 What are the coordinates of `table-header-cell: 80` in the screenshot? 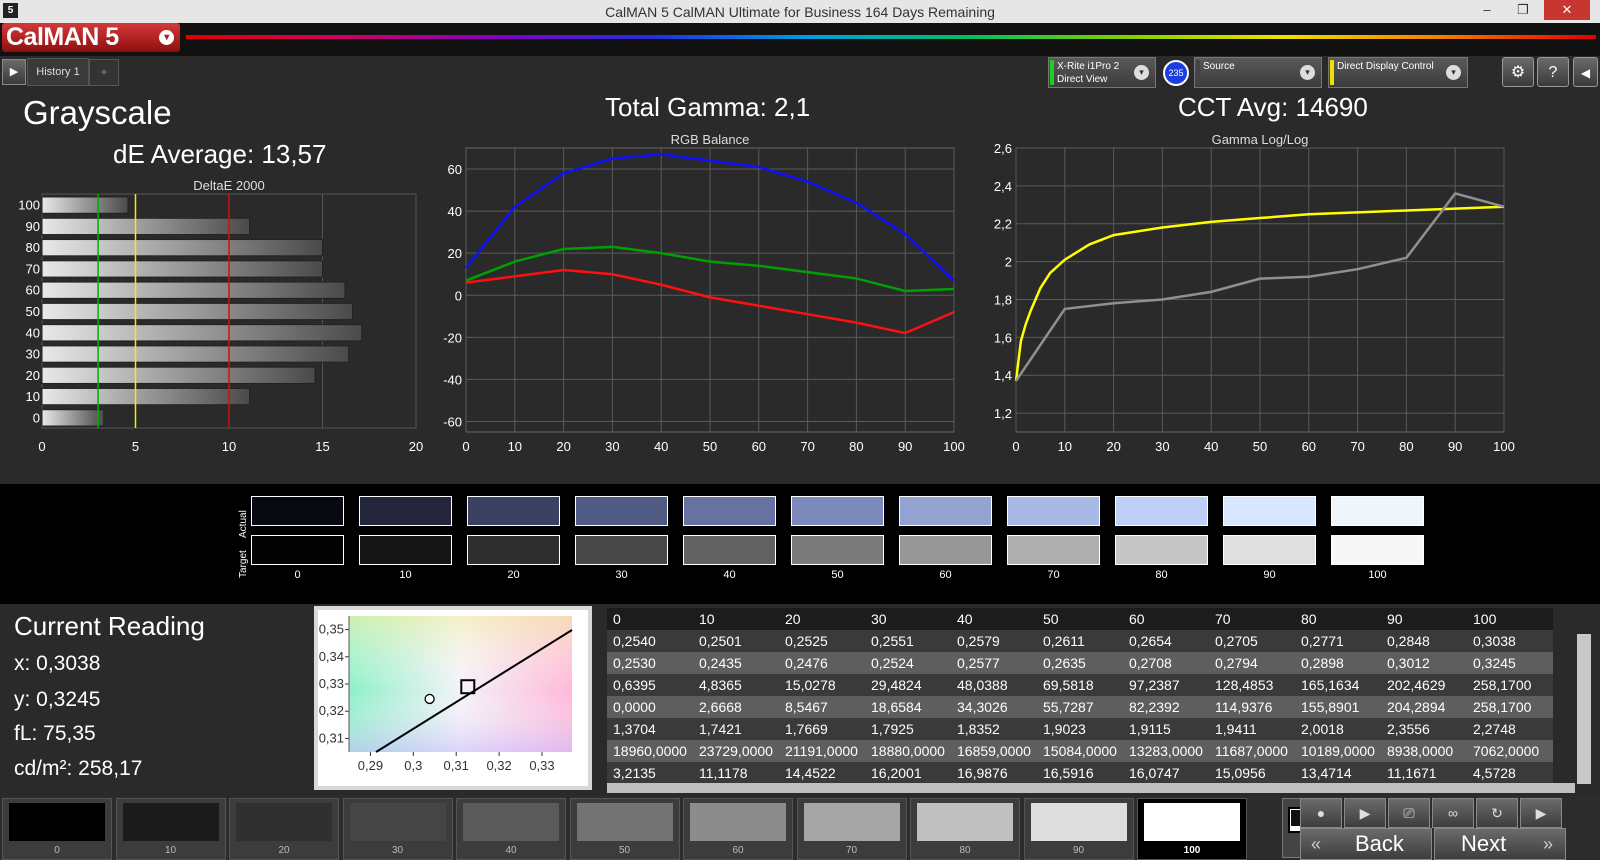 It's located at (1338, 619).